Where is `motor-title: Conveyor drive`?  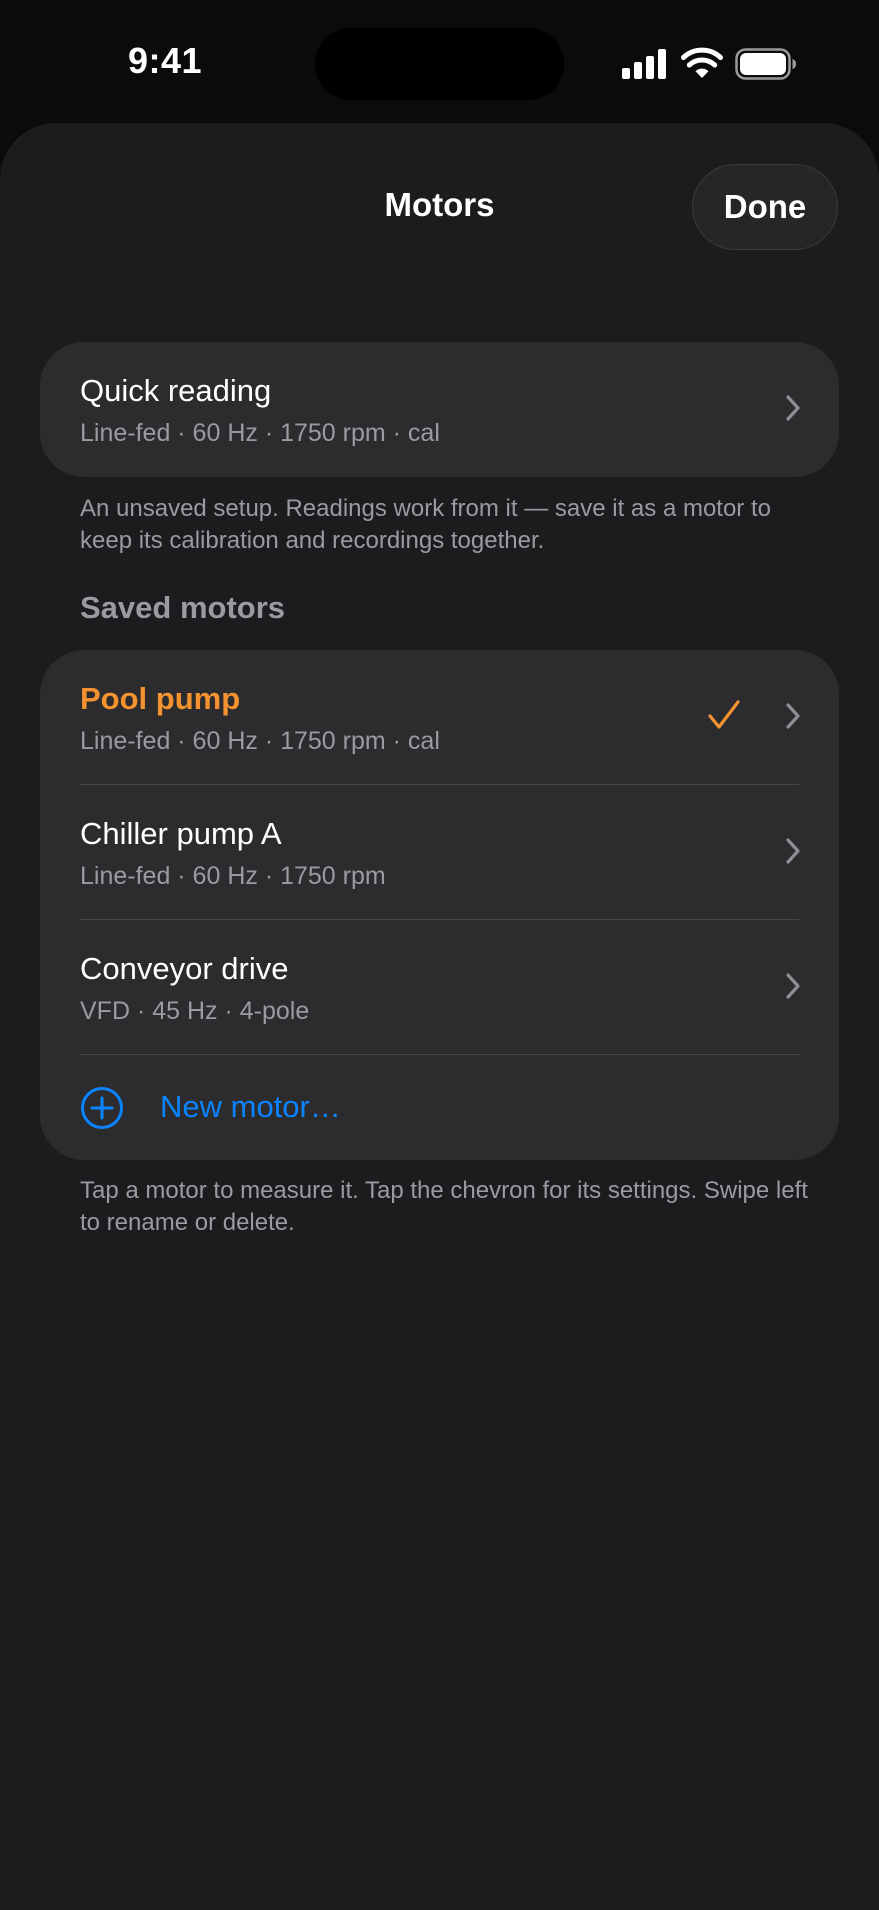 motor-title: Conveyor drive is located at coordinates (184, 968).